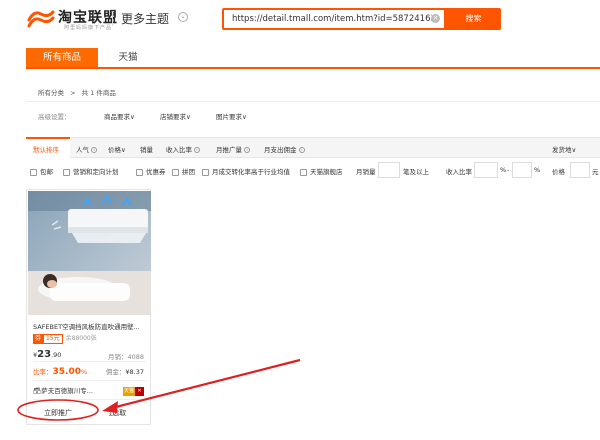 This screenshot has height=440, width=600. I want to click on ratio-label: 比率：, so click(43, 372).